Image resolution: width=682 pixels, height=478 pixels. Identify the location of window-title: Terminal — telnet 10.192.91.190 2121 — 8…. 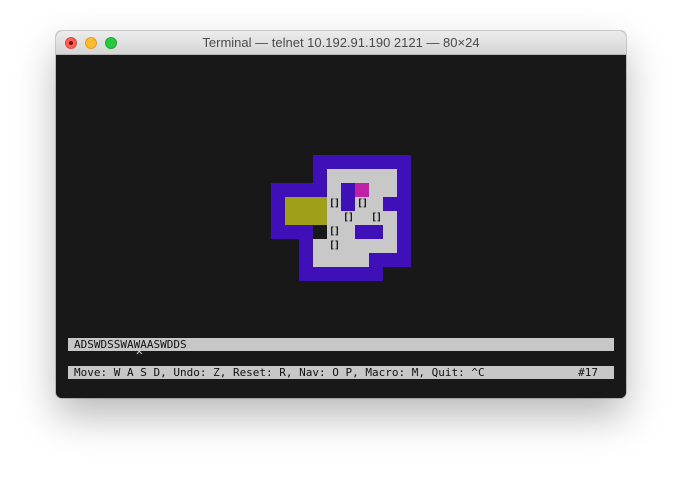
(341, 42).